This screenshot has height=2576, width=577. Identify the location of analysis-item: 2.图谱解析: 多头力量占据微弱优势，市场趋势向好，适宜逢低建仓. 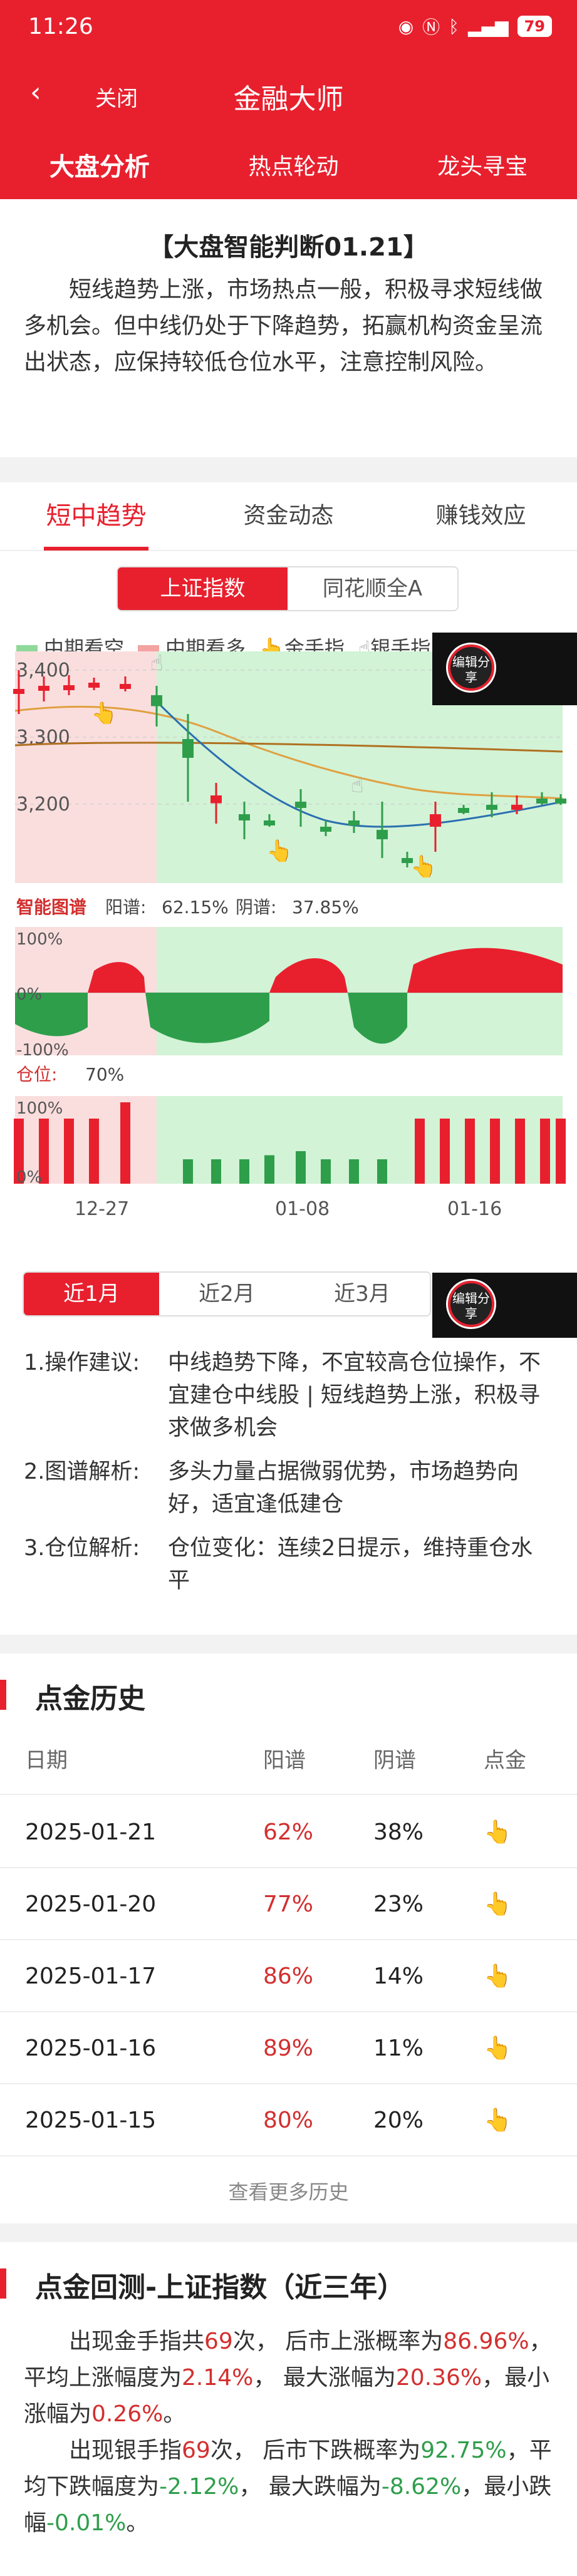
(271, 1488).